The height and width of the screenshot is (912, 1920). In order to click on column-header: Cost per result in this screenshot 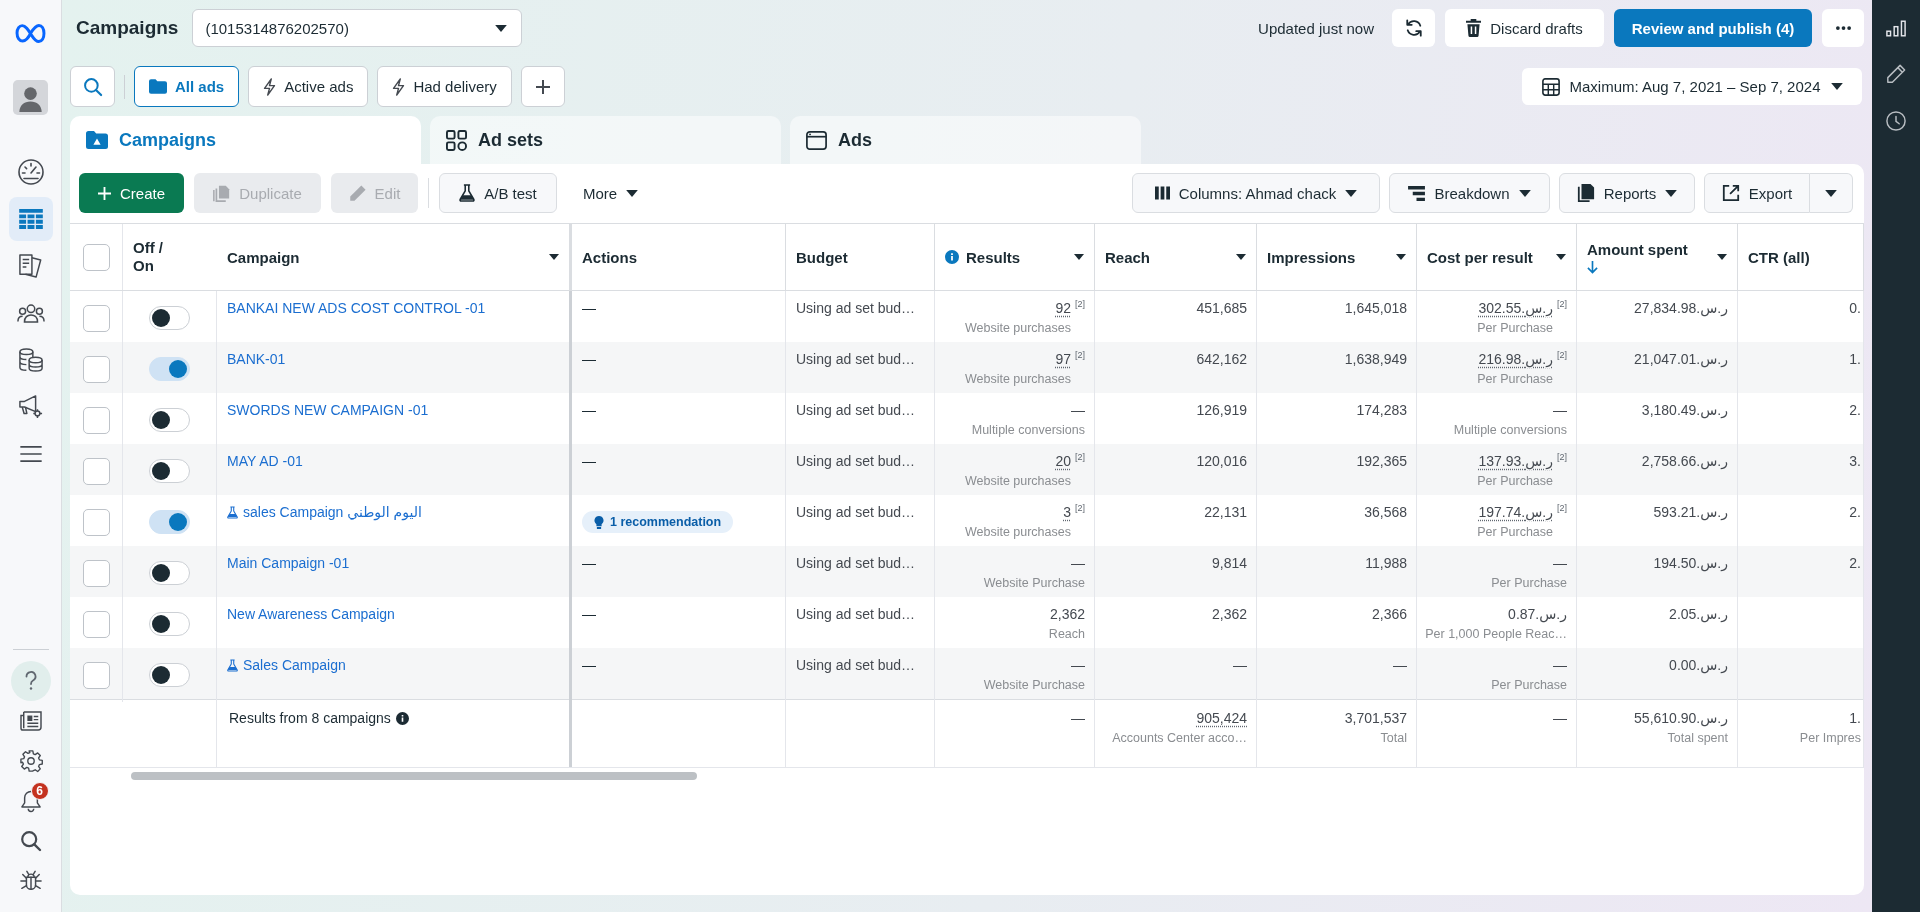, I will do `click(1497, 257)`.